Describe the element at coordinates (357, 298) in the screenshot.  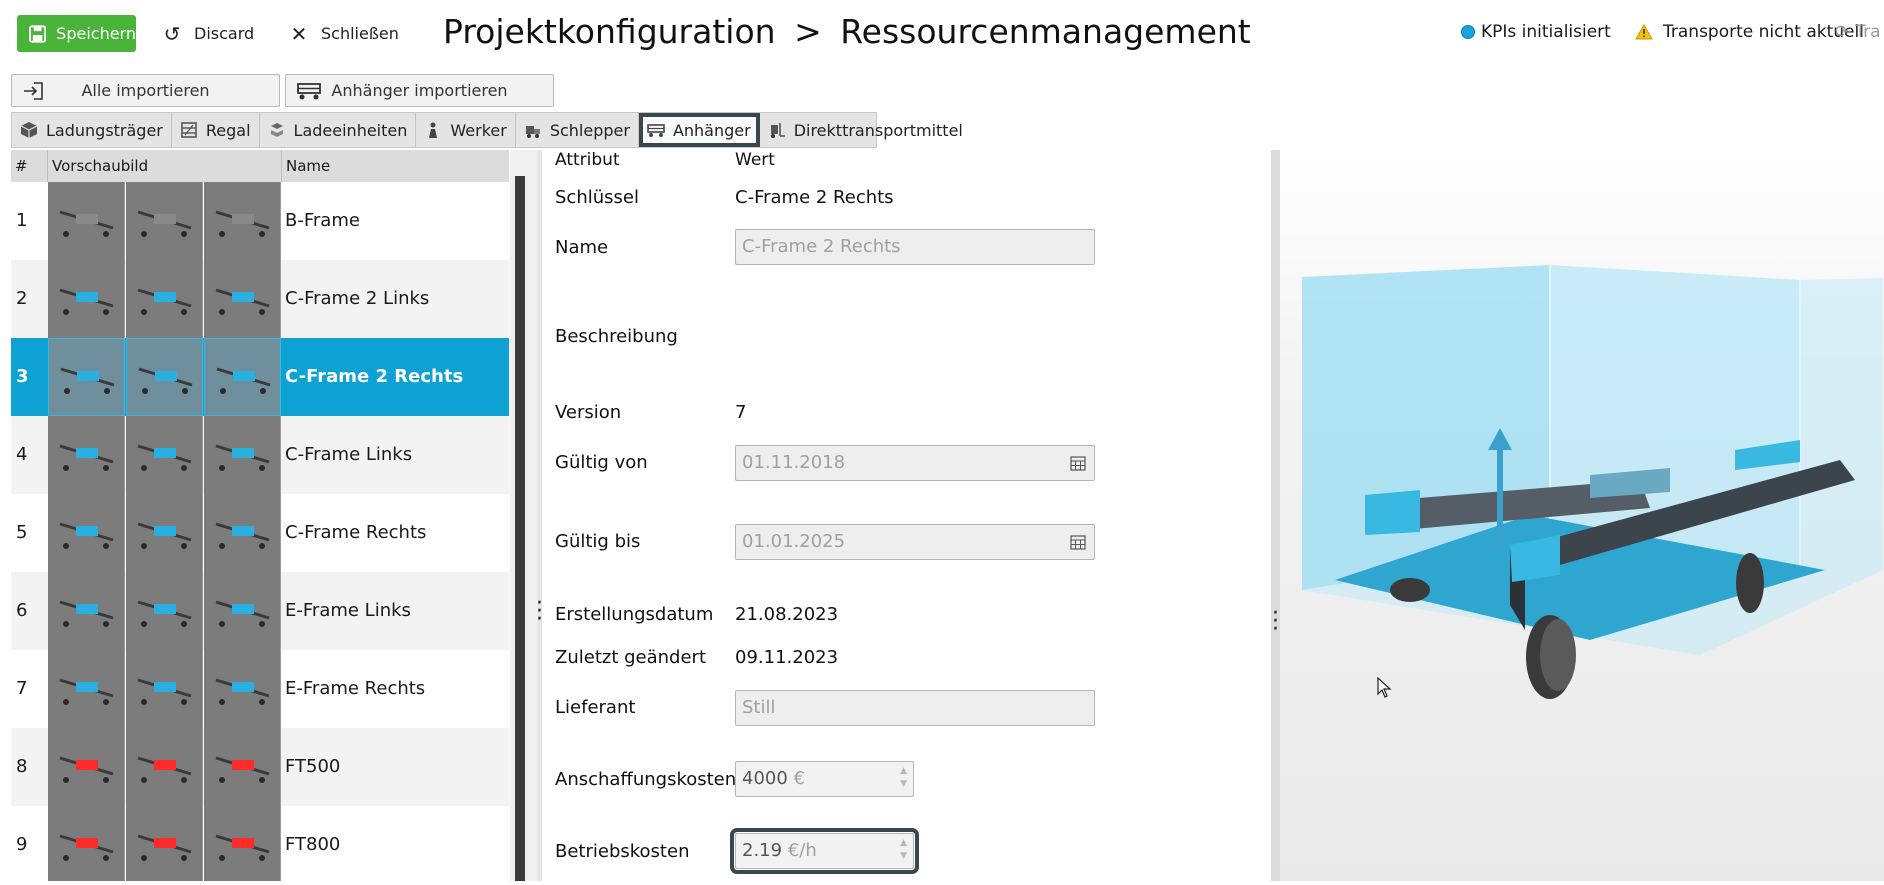
I see `row-name: C-Frame 2 Links` at that location.